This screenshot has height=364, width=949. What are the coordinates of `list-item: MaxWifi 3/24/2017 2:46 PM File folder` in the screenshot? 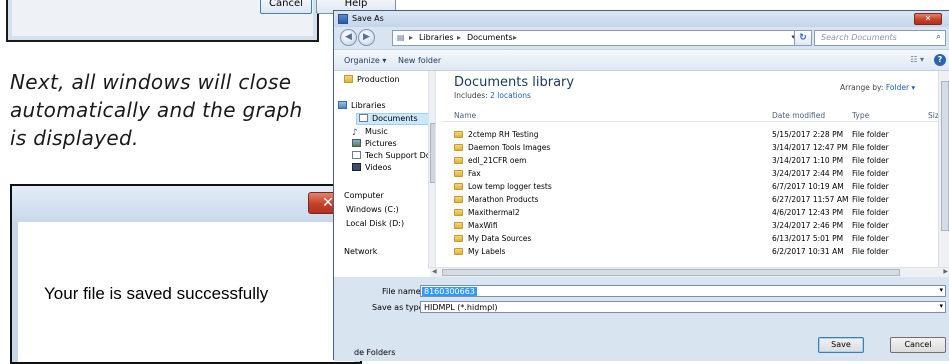 It's located at (691, 225).